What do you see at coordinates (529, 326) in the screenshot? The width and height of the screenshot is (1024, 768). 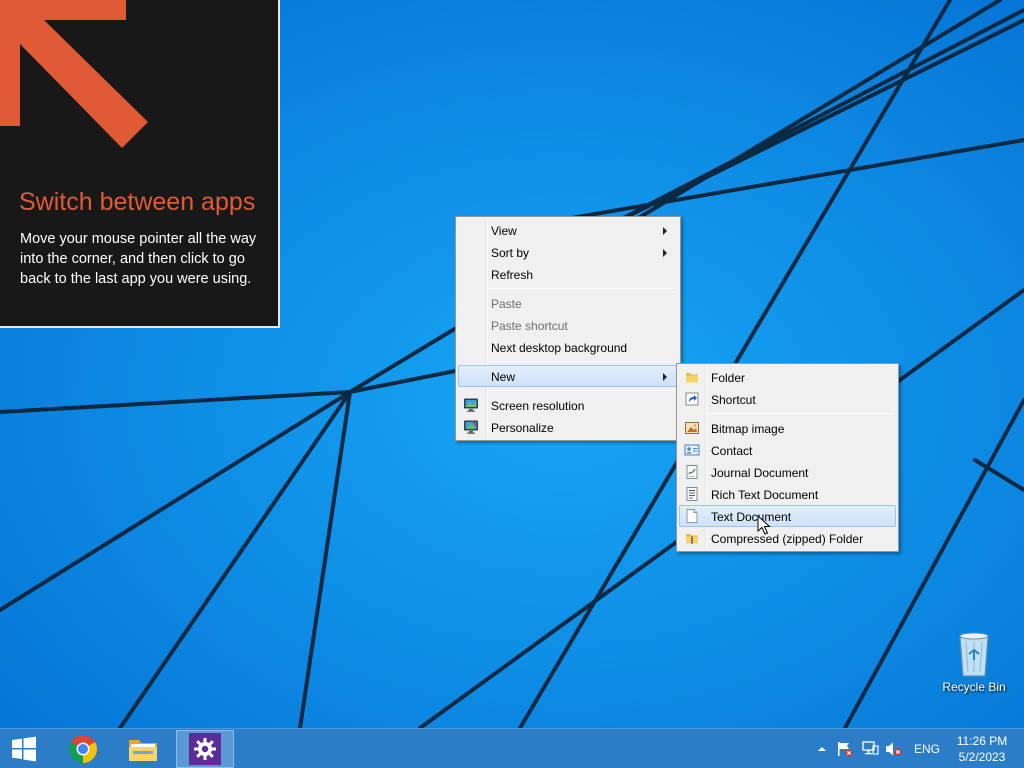 I see `menu-item-label: Paste shortcut` at bounding box center [529, 326].